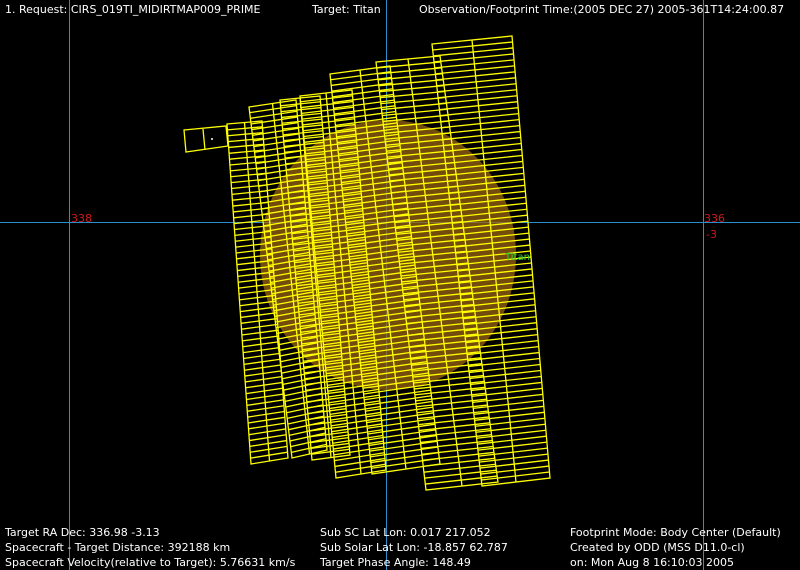  What do you see at coordinates (395, 562) in the screenshot?
I see `target-phase-angle: Target Phase Angle: 148.49` at bounding box center [395, 562].